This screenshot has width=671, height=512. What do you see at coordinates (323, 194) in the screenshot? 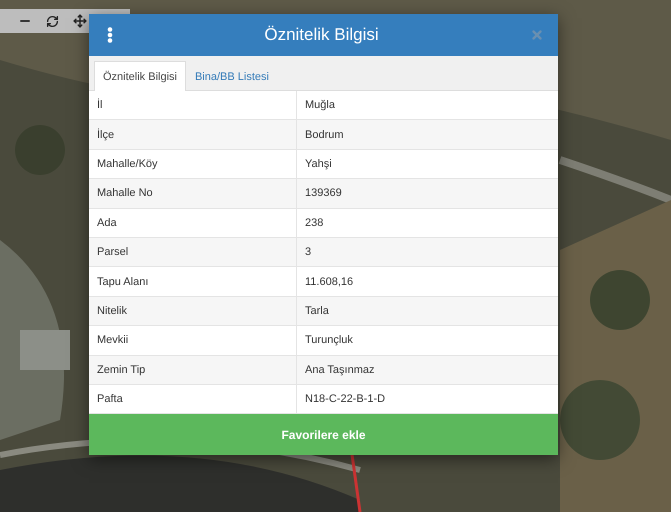
I see `table-cell-text: 139369` at bounding box center [323, 194].